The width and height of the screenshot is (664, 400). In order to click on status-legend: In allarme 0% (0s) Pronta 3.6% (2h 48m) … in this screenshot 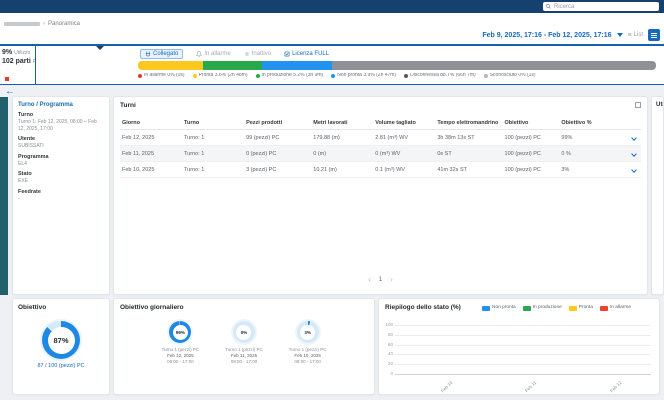, I will do `click(398, 75)`.